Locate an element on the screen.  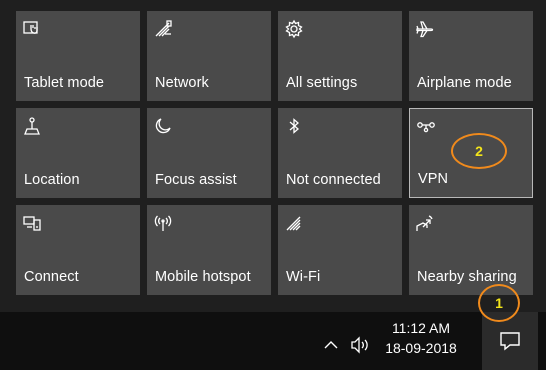
clock-time: 11:12 AM is located at coordinates (421, 328).